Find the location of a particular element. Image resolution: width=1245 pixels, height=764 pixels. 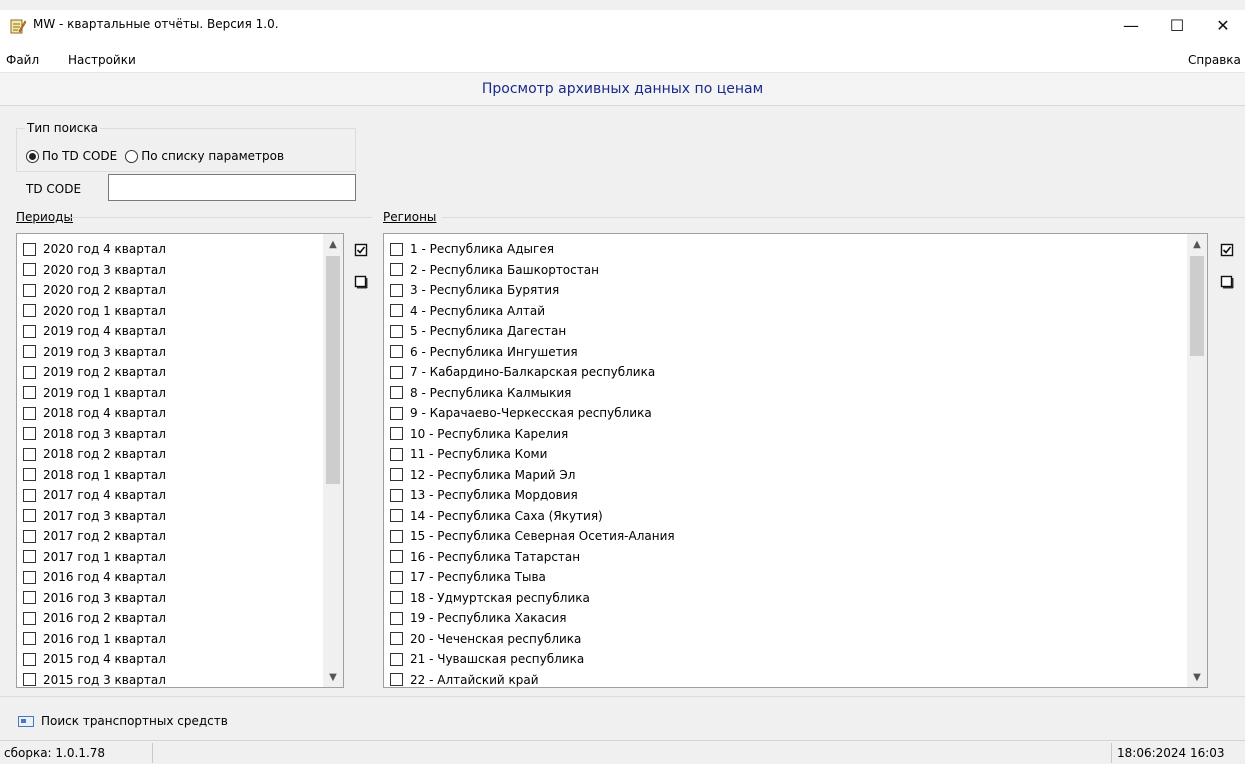

region-item: 19 - Республика Хакасия is located at coordinates (787, 618).